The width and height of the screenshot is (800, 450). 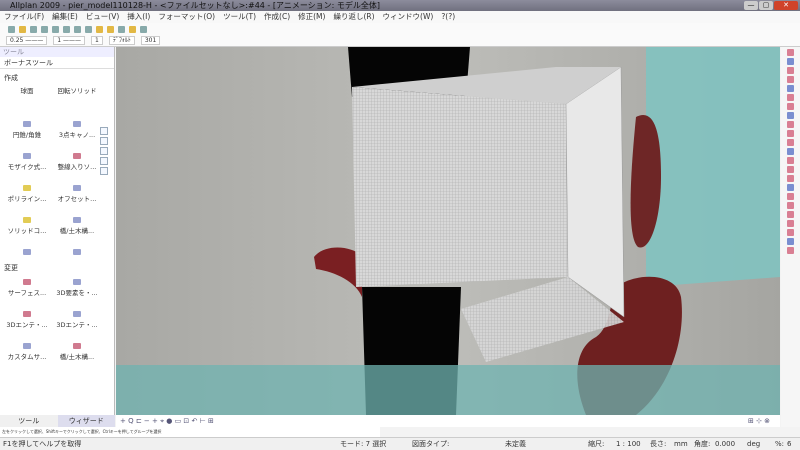 I want to click on print-icon, so click(x=44, y=29).